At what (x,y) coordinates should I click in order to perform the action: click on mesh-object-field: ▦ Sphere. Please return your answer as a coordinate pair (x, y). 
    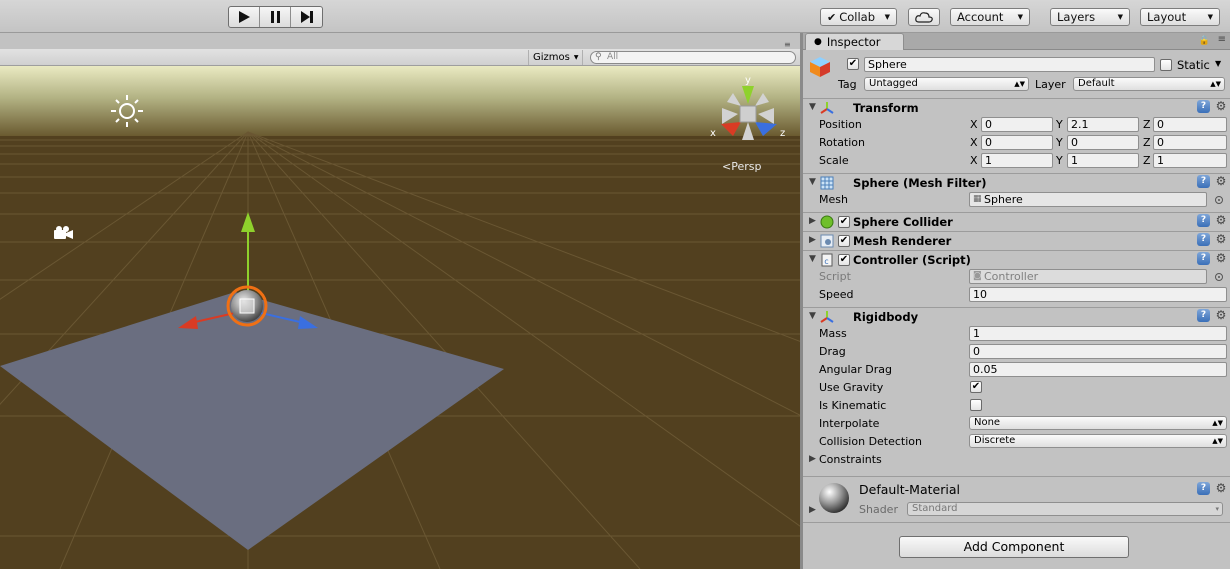
    Looking at the image, I should click on (1088, 199).